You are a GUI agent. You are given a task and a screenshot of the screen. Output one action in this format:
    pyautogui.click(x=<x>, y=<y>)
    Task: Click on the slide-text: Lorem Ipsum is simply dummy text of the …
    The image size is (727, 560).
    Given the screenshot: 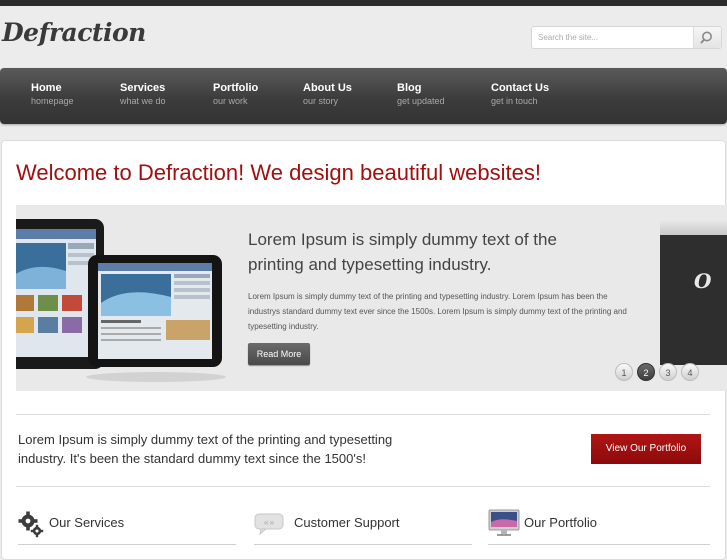 What is the action you would take?
    pyautogui.click(x=437, y=311)
    